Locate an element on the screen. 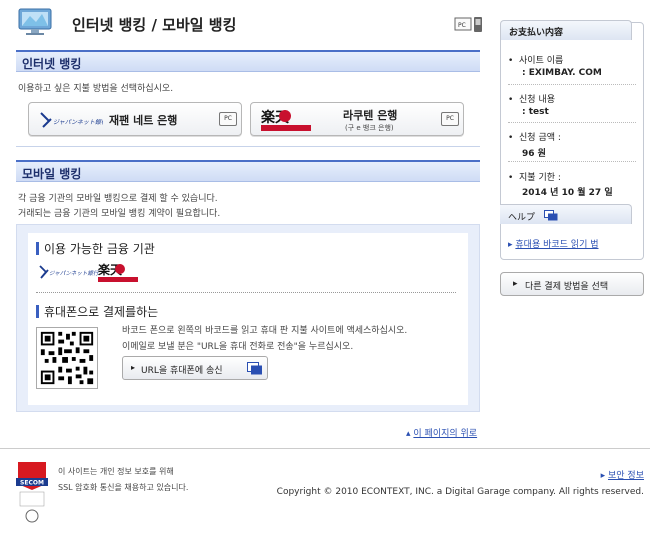 This screenshot has width=650, height=533. page-top-label: 이 페이지의 위로 is located at coordinates (445, 434).